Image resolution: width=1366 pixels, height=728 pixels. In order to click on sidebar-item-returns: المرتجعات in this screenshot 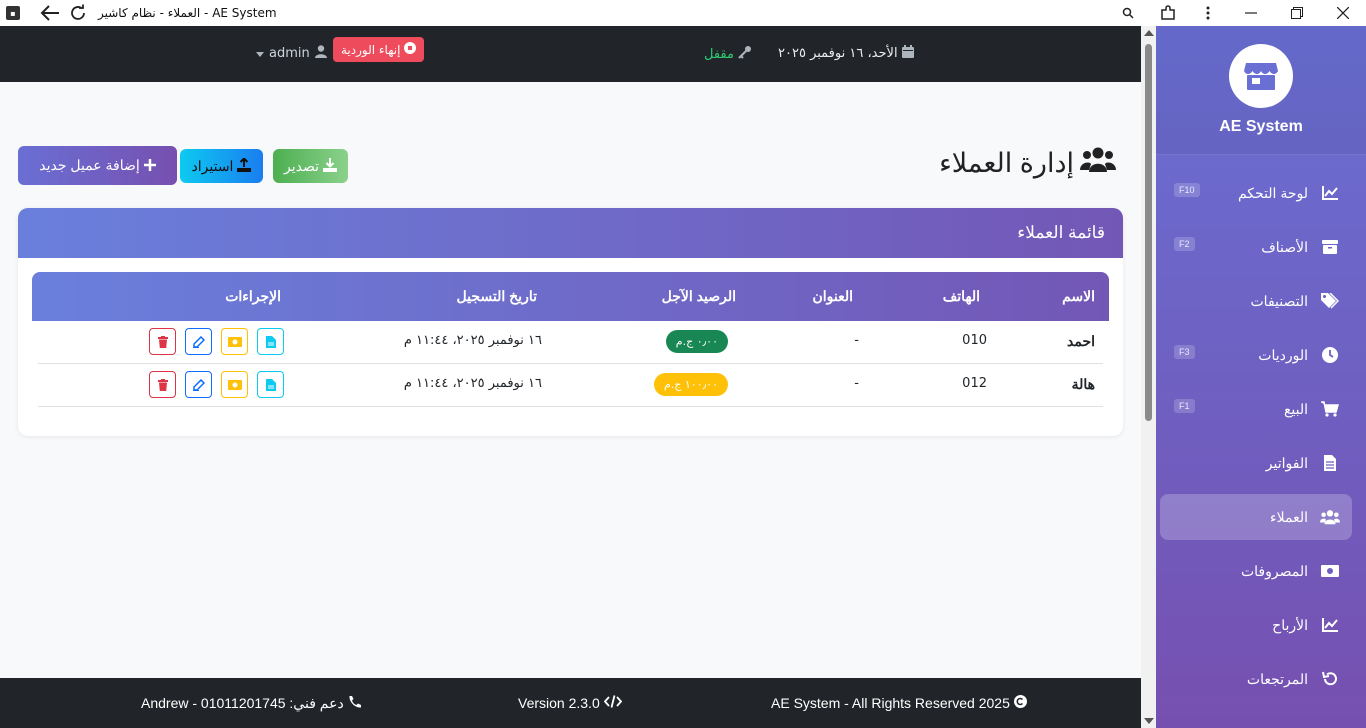, I will do `click(1256, 679)`.